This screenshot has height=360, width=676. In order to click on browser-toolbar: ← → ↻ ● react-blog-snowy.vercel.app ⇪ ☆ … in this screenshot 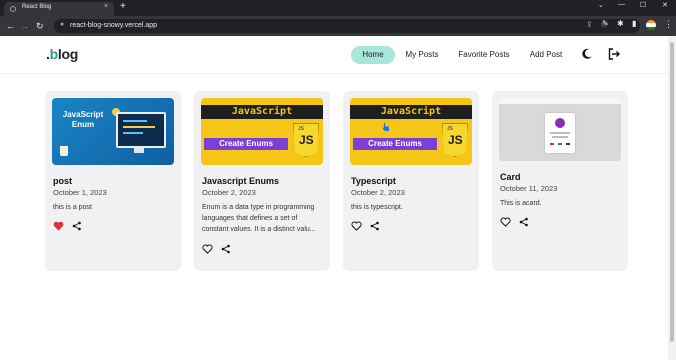, I will do `click(338, 26)`.